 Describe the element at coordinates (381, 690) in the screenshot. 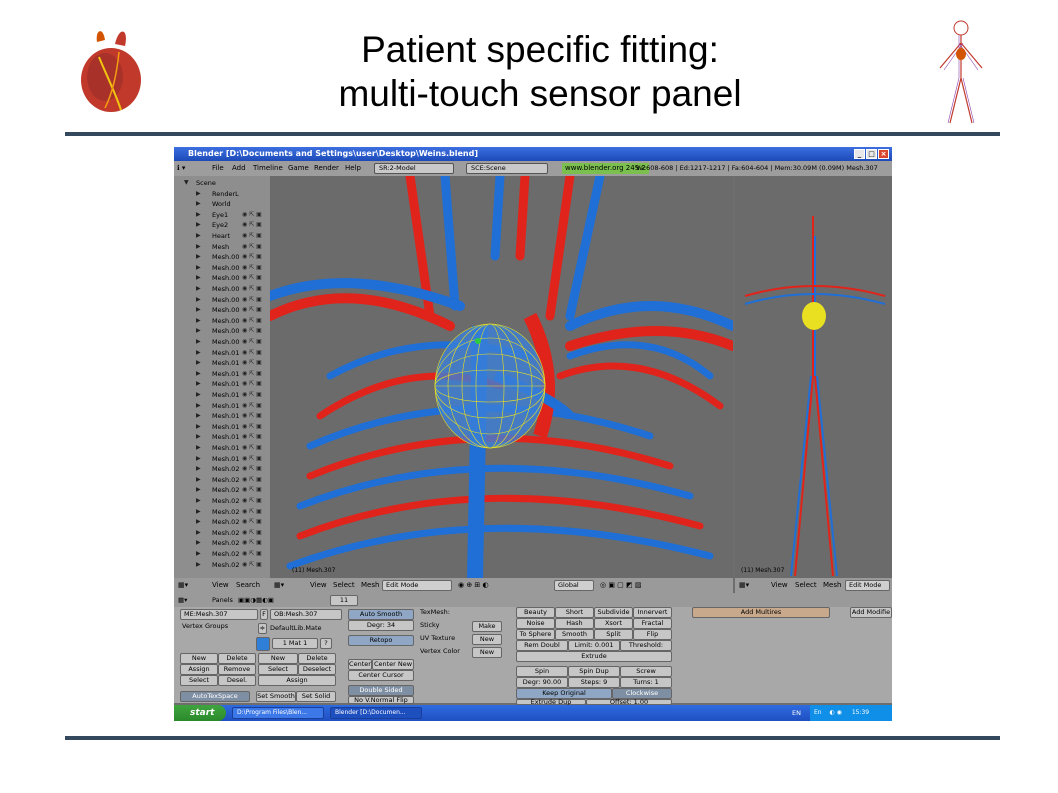

I see `double-sided-toggle: Double Sided` at that location.